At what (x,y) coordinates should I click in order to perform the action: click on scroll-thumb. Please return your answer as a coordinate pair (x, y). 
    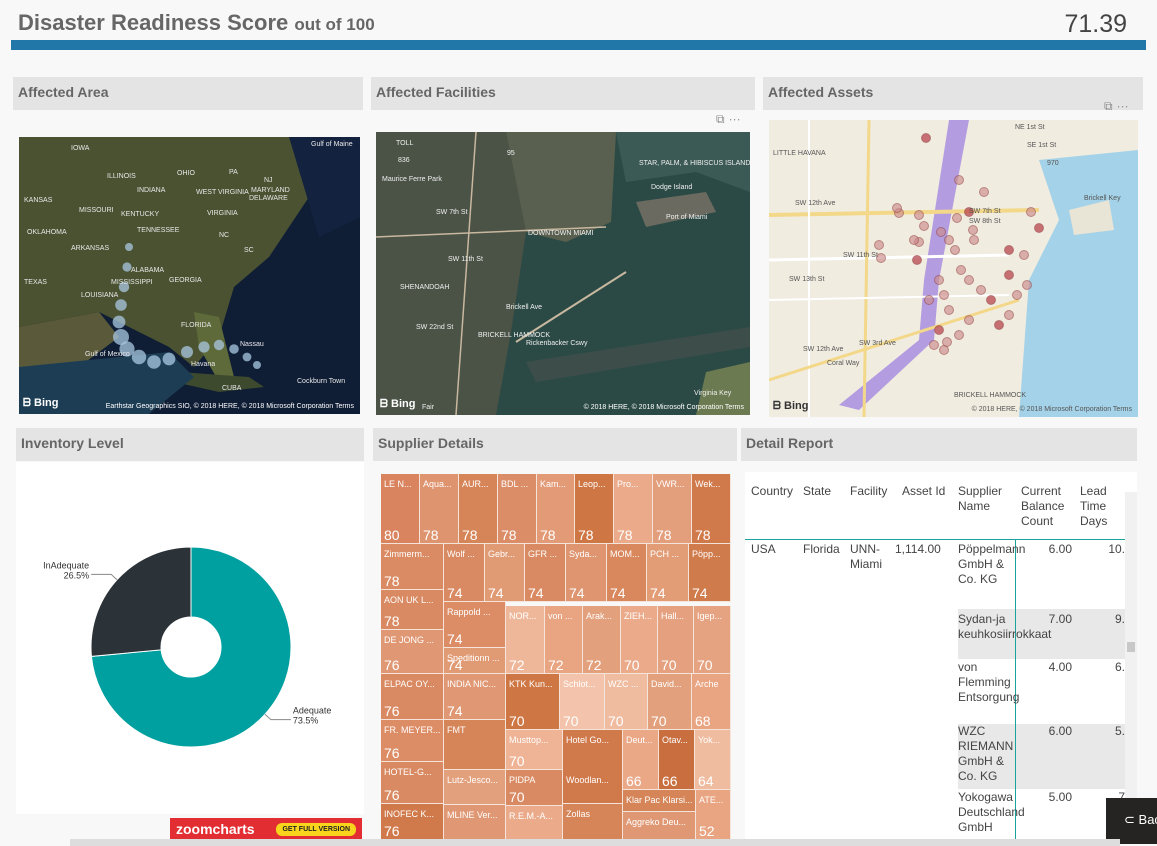
    Looking at the image, I should click on (1131, 647).